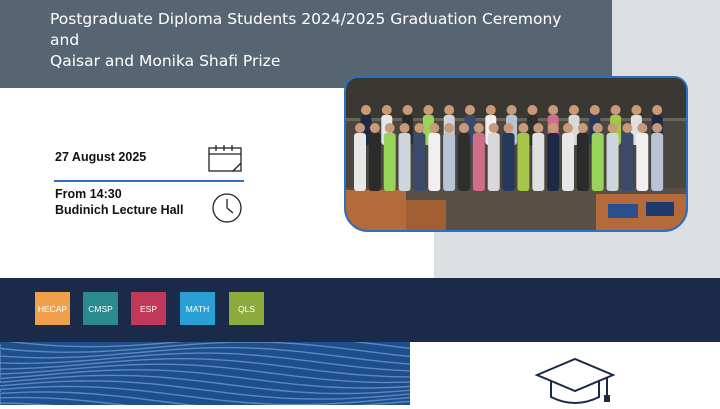 This screenshot has height=409, width=720. I want to click on graduation-cap-icon, so click(575, 383).